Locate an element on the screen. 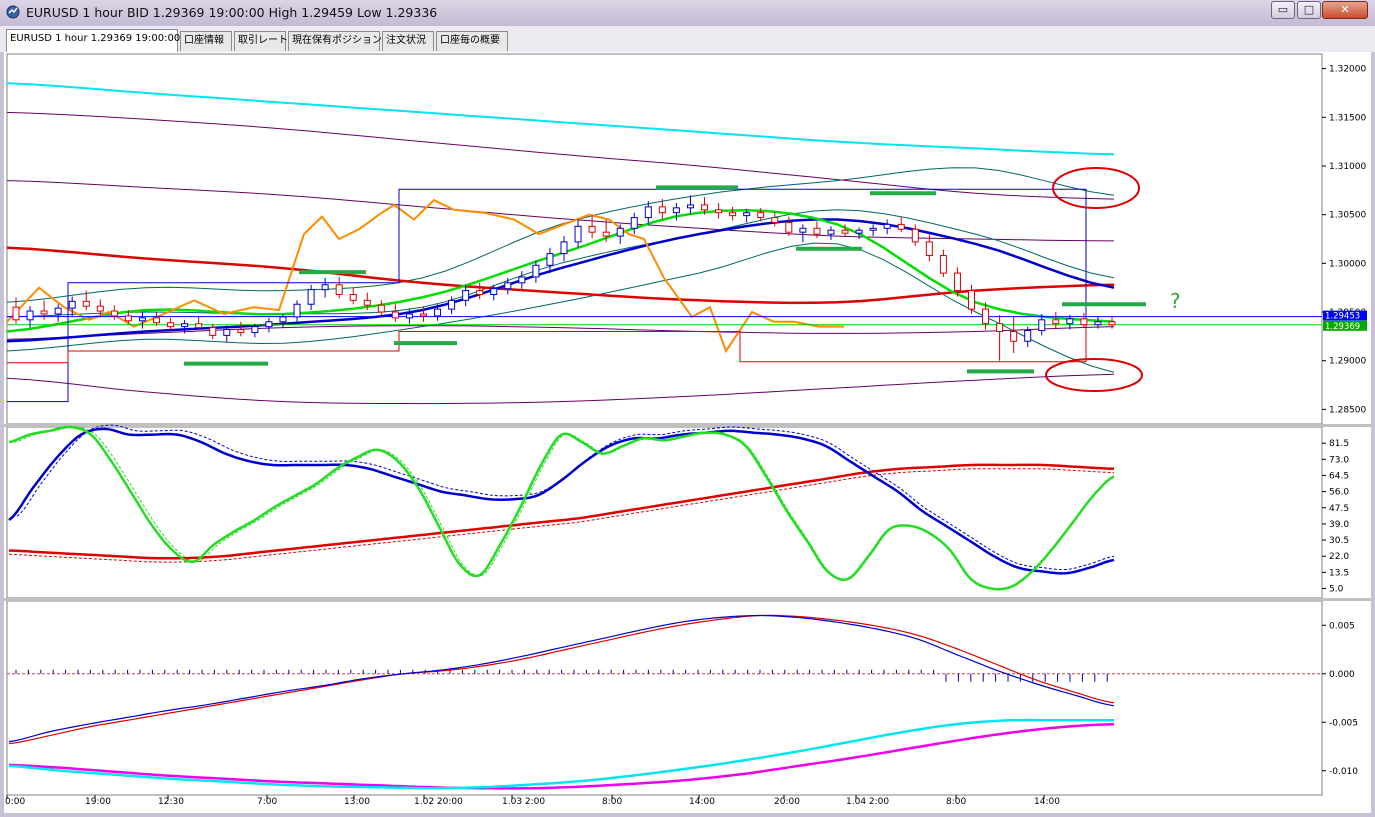 The image size is (1375, 817). tab-chart-eurusd: EURUSD 1 hour 1.29369 19:00:00 is located at coordinates (93, 40).